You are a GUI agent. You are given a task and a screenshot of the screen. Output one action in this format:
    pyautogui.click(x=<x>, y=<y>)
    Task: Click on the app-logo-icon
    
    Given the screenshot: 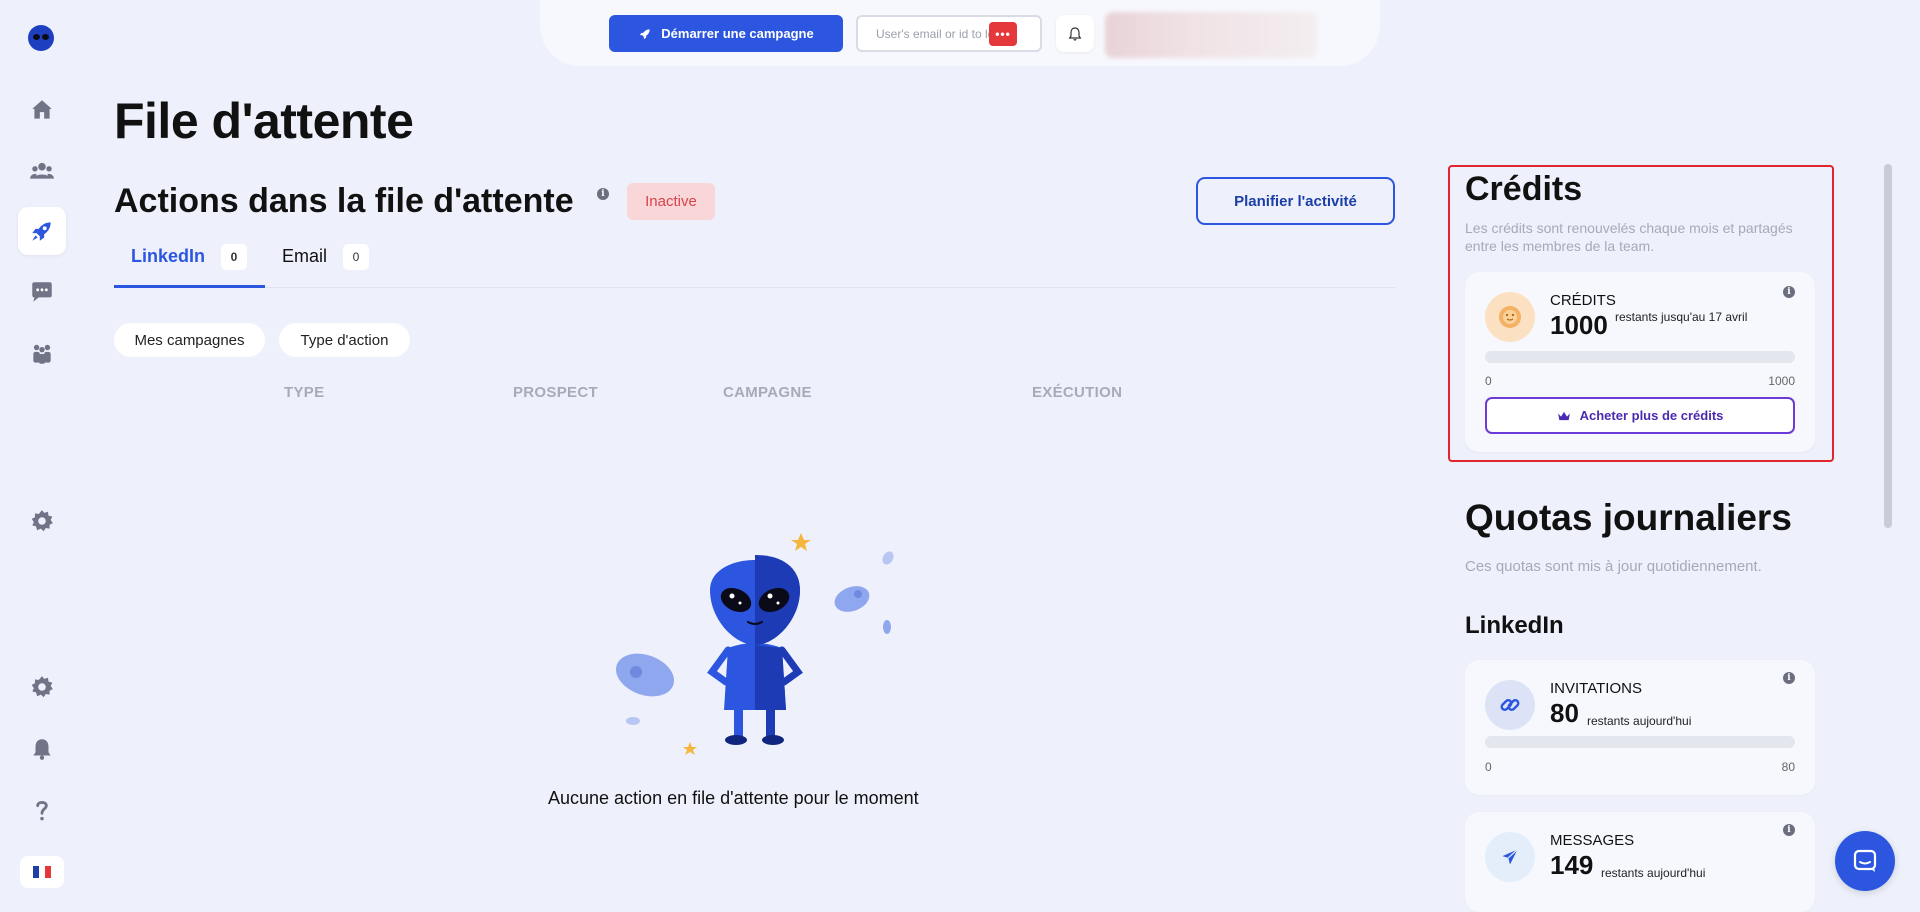 What is the action you would take?
    pyautogui.click(x=41, y=38)
    